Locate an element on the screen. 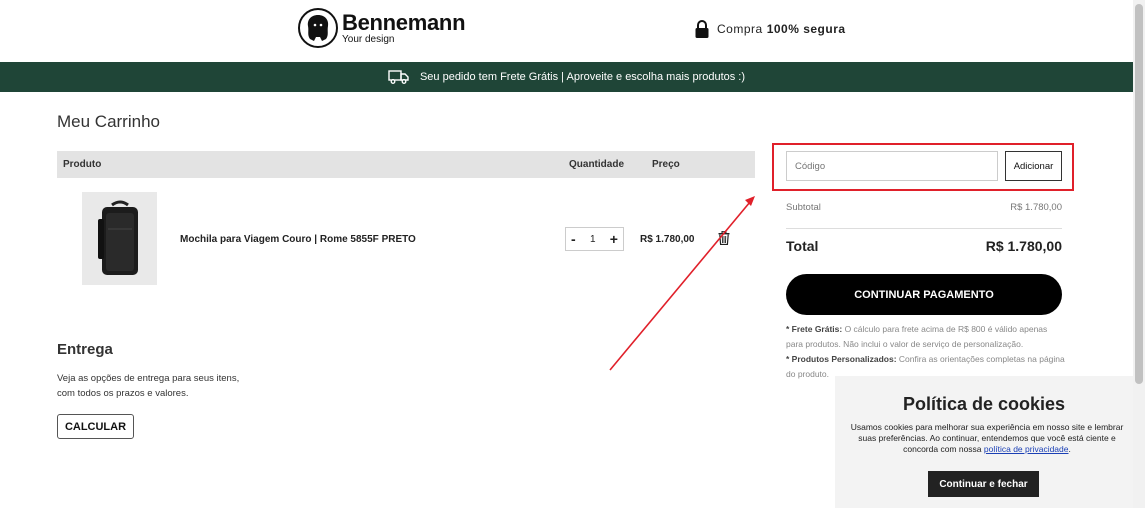  quantity-stepper: - 1 + is located at coordinates (594, 239).